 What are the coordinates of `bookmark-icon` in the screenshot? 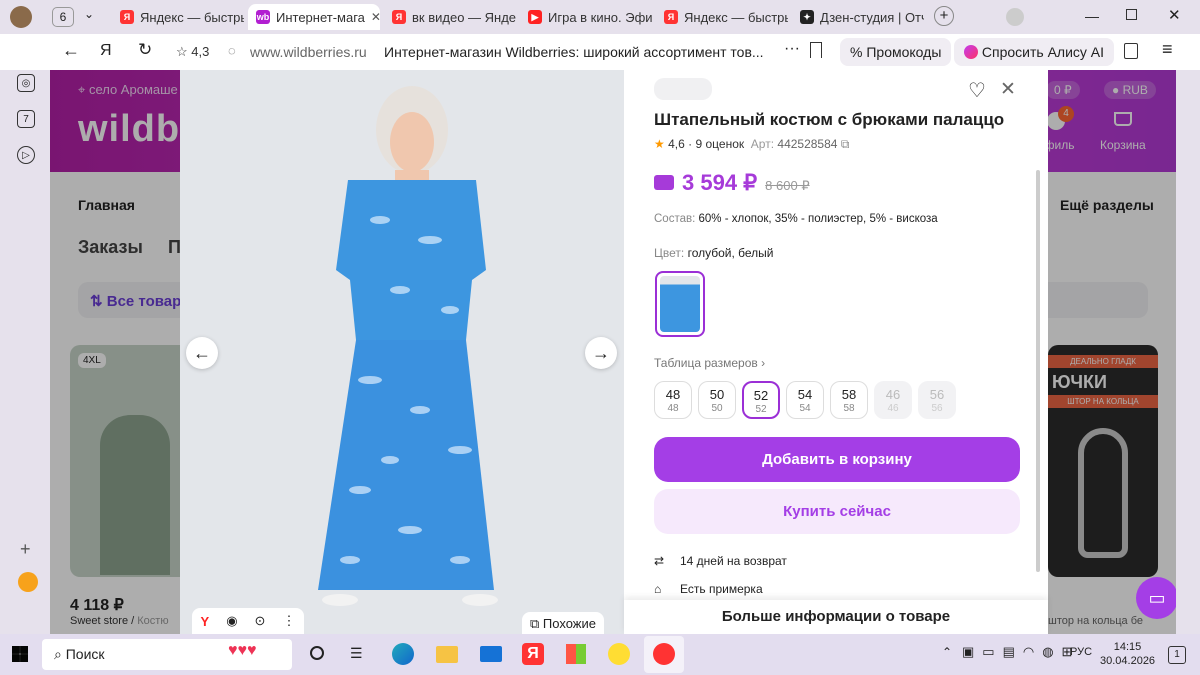 It's located at (816, 50).